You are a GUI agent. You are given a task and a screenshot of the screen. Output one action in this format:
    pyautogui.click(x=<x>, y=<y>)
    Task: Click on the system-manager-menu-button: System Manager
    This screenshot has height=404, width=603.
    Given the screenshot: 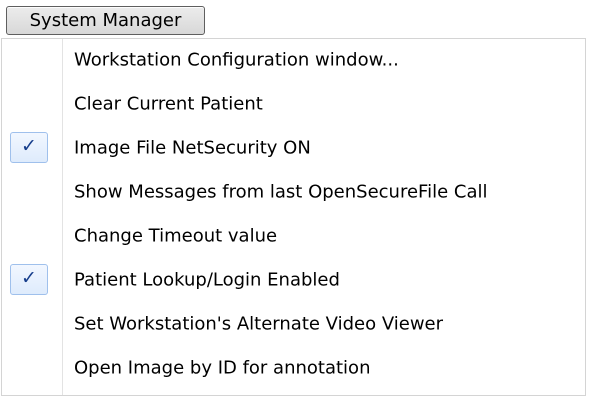 What is the action you would take?
    pyautogui.click(x=105, y=20)
    